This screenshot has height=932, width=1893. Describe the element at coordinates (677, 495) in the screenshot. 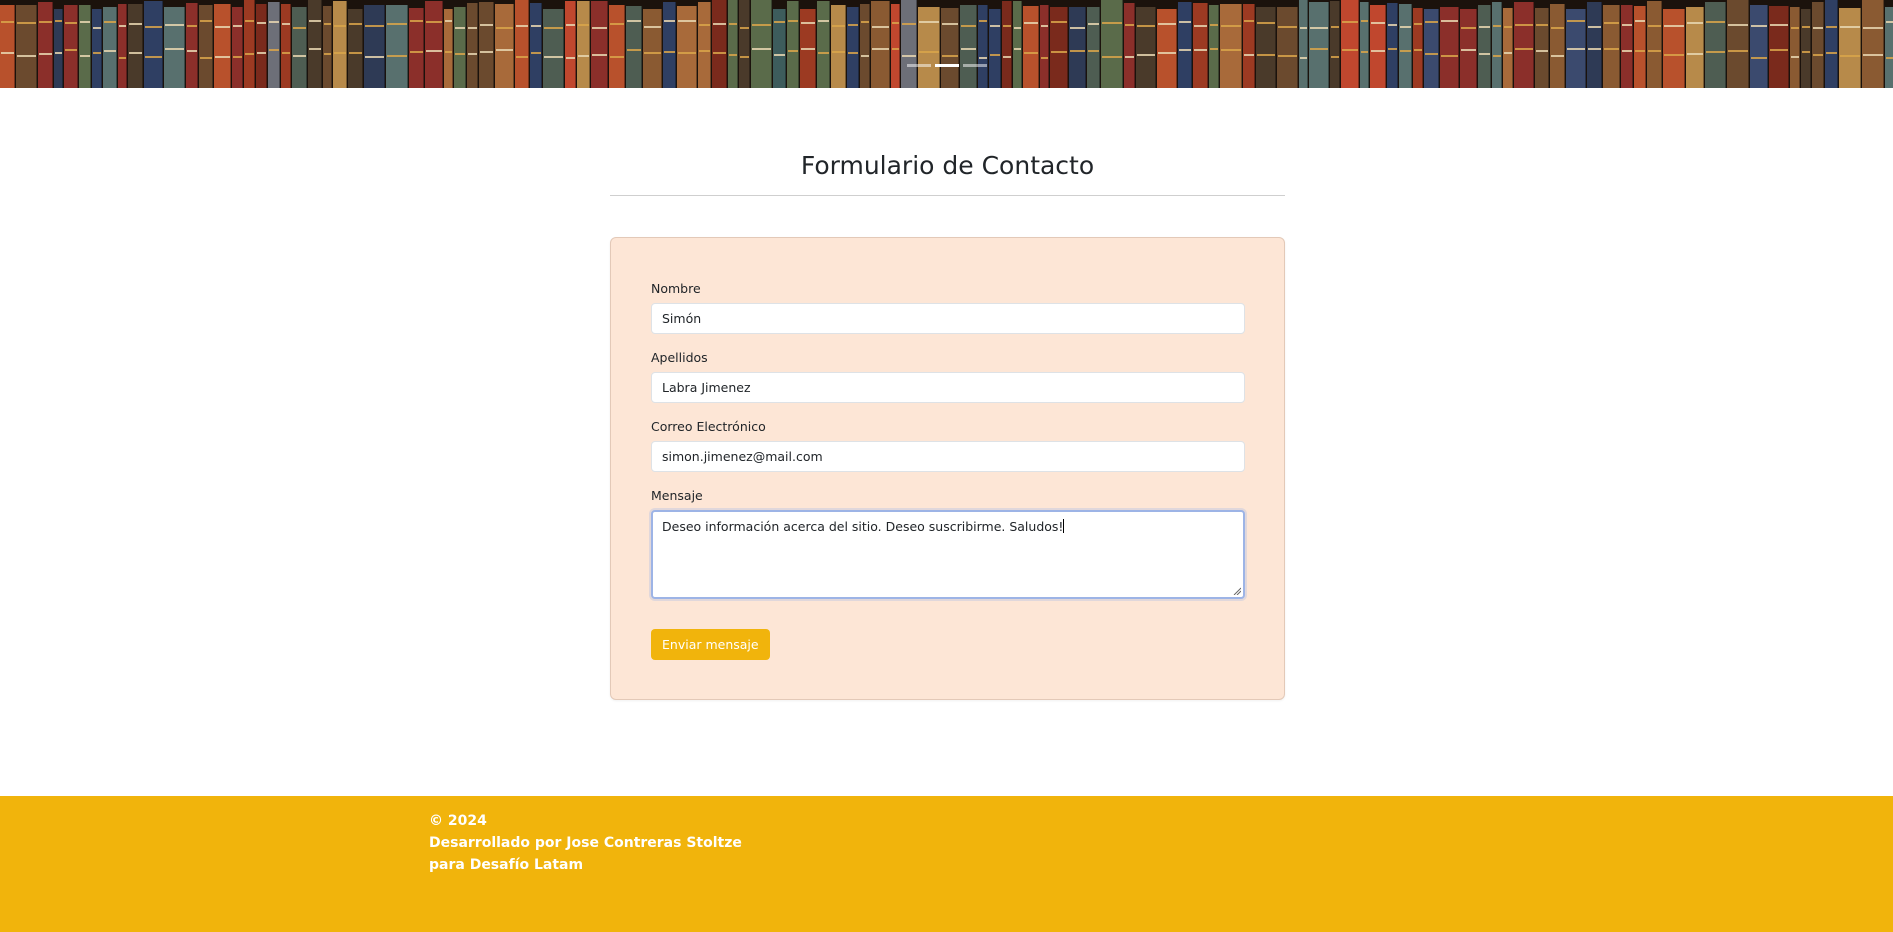

I see `mensaje-label: Mensaje` at that location.